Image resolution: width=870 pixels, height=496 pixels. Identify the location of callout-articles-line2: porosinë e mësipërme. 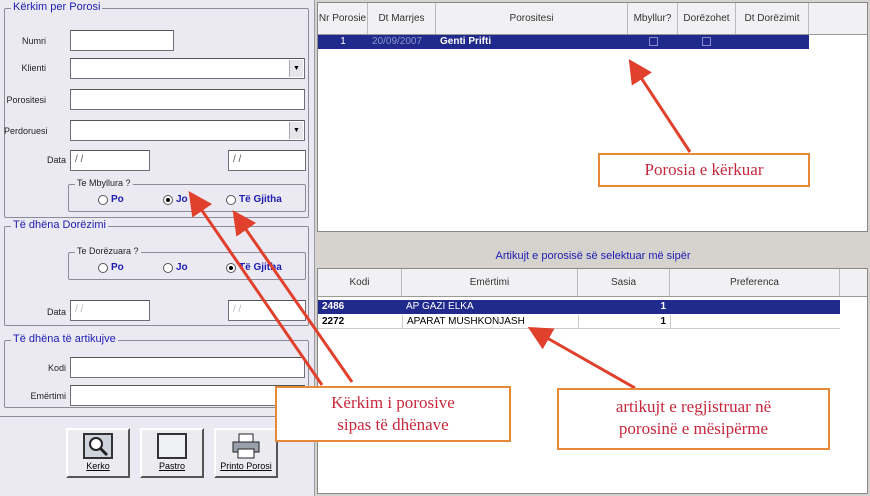
(693, 428).